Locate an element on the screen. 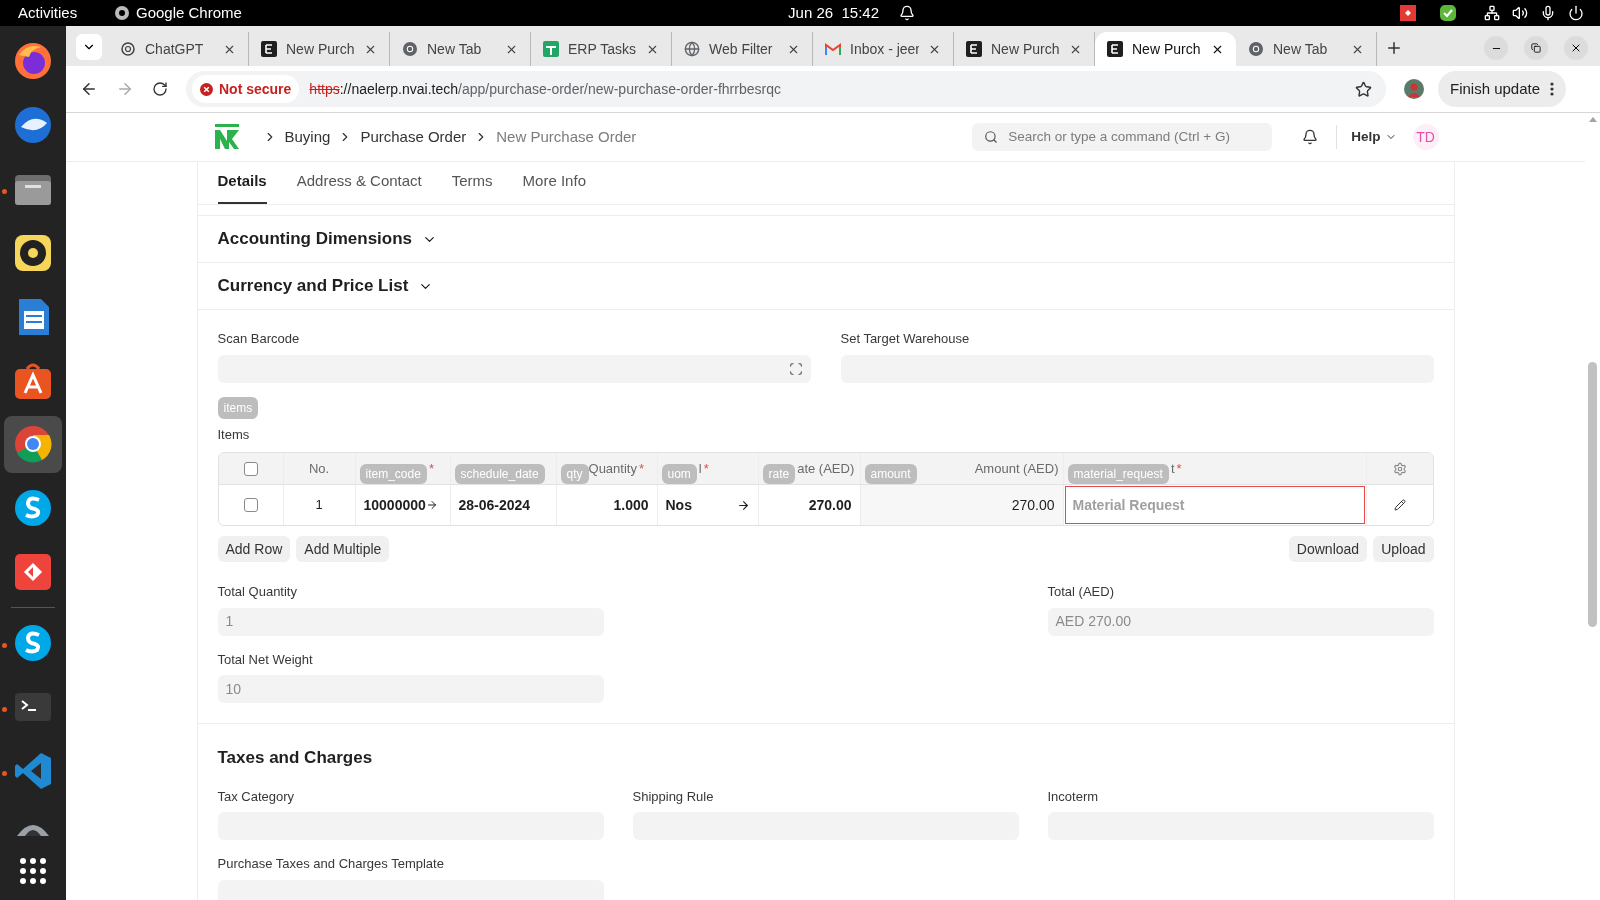 This screenshot has height=900, width=1600. network-icon is located at coordinates (1492, 13).